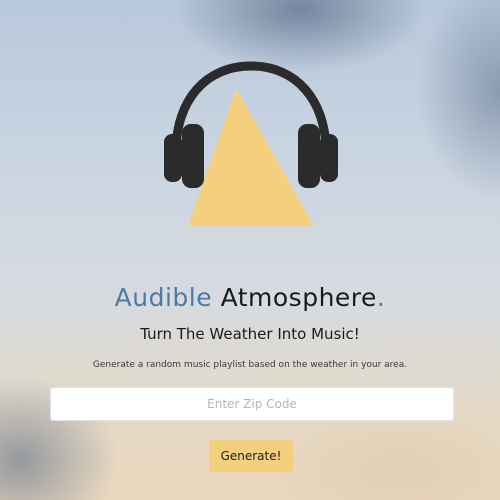 The height and width of the screenshot is (500, 500). I want to click on logo-left-earcup-inner, so click(193, 156).